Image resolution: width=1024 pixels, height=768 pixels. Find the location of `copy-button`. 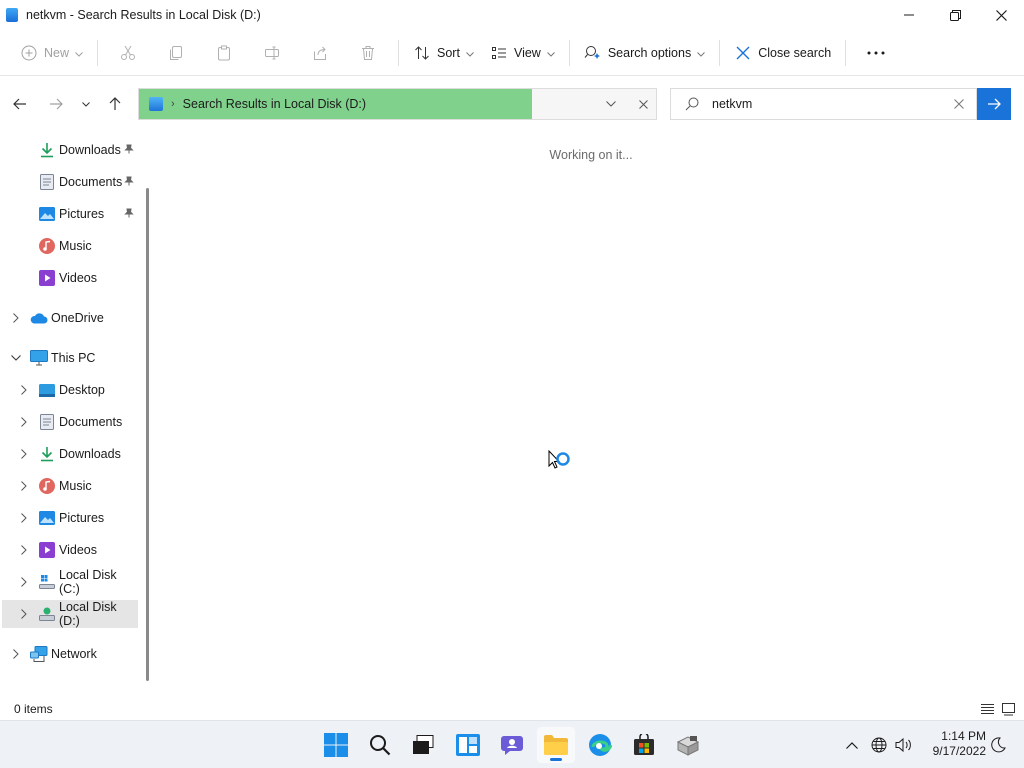

copy-button is located at coordinates (176, 53).